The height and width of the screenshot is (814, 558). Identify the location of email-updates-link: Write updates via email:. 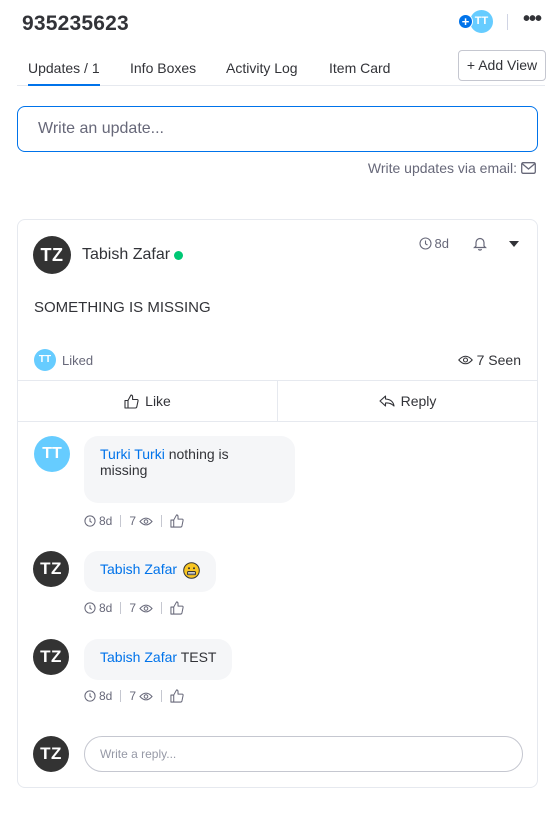
(452, 168).